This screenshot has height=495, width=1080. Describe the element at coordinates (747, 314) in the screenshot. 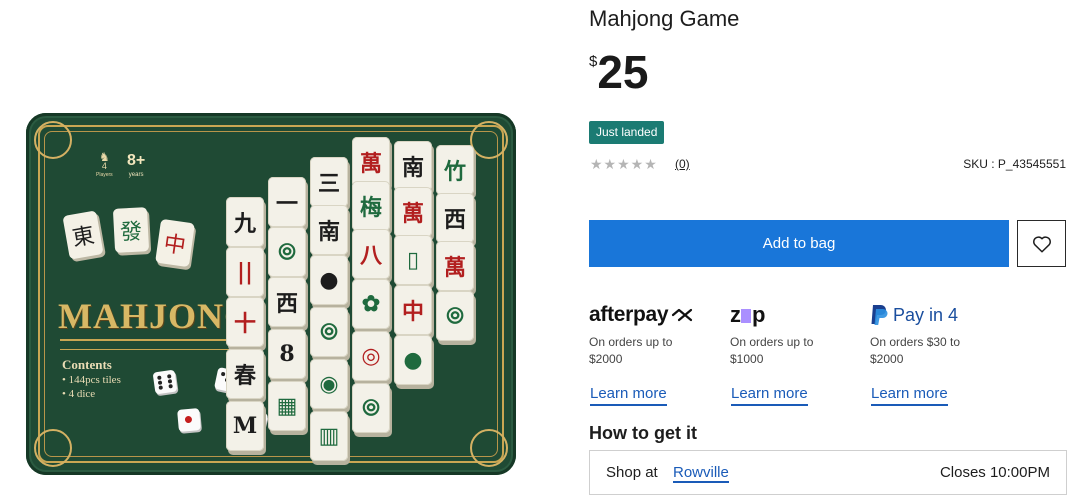

I see `zip-logo-text: zp` at that location.